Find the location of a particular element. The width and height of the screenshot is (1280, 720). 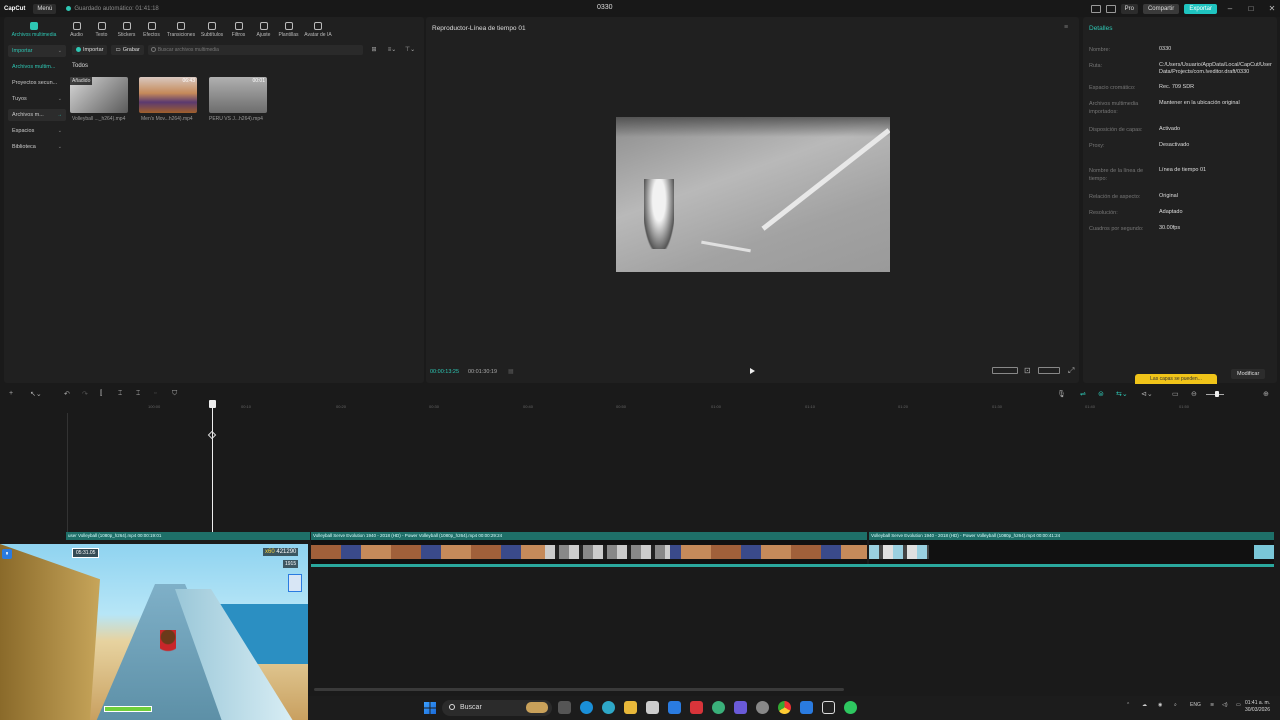

tool-filters: Filtros is located at coordinates (238, 29).